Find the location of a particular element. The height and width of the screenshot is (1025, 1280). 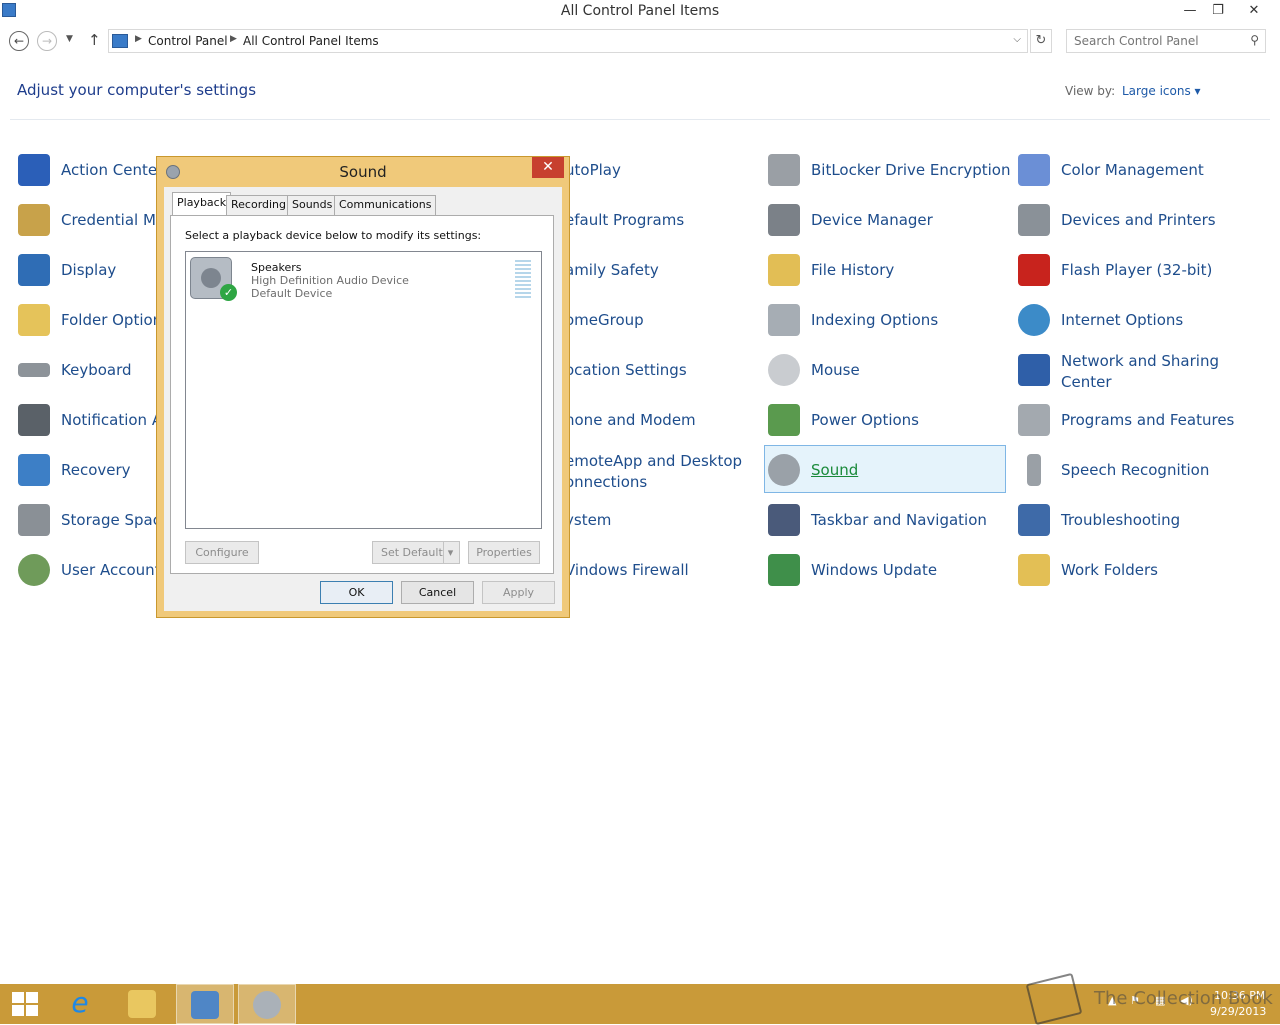

header-divider is located at coordinates (640, 119).